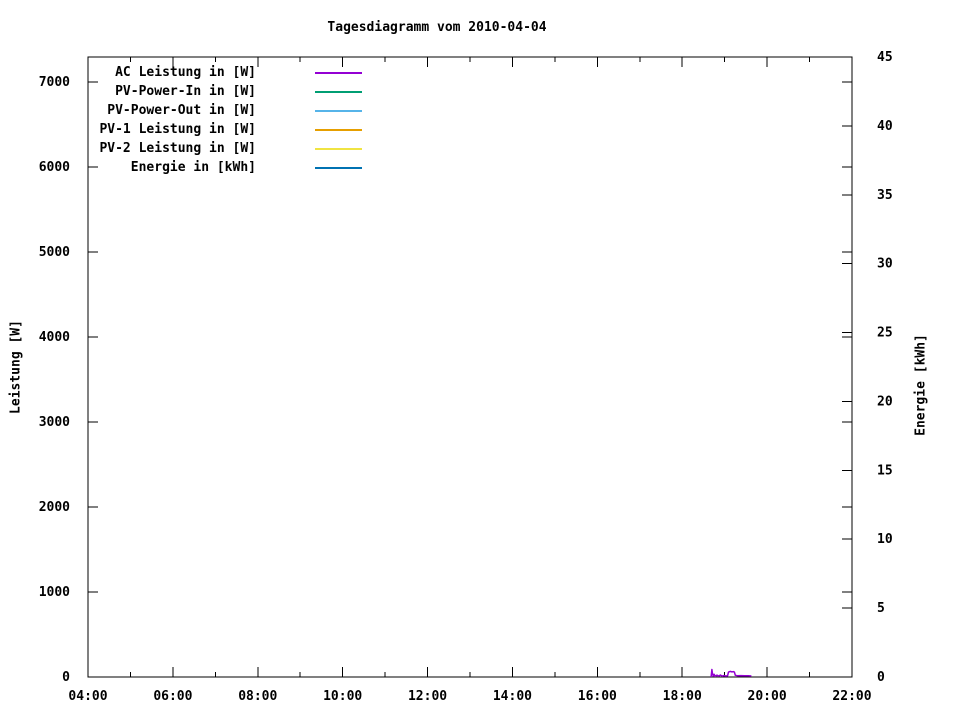 This screenshot has height=720, width=960. Describe the element at coordinates (54, 82) in the screenshot. I see `y1-tick-label: 7000` at that location.